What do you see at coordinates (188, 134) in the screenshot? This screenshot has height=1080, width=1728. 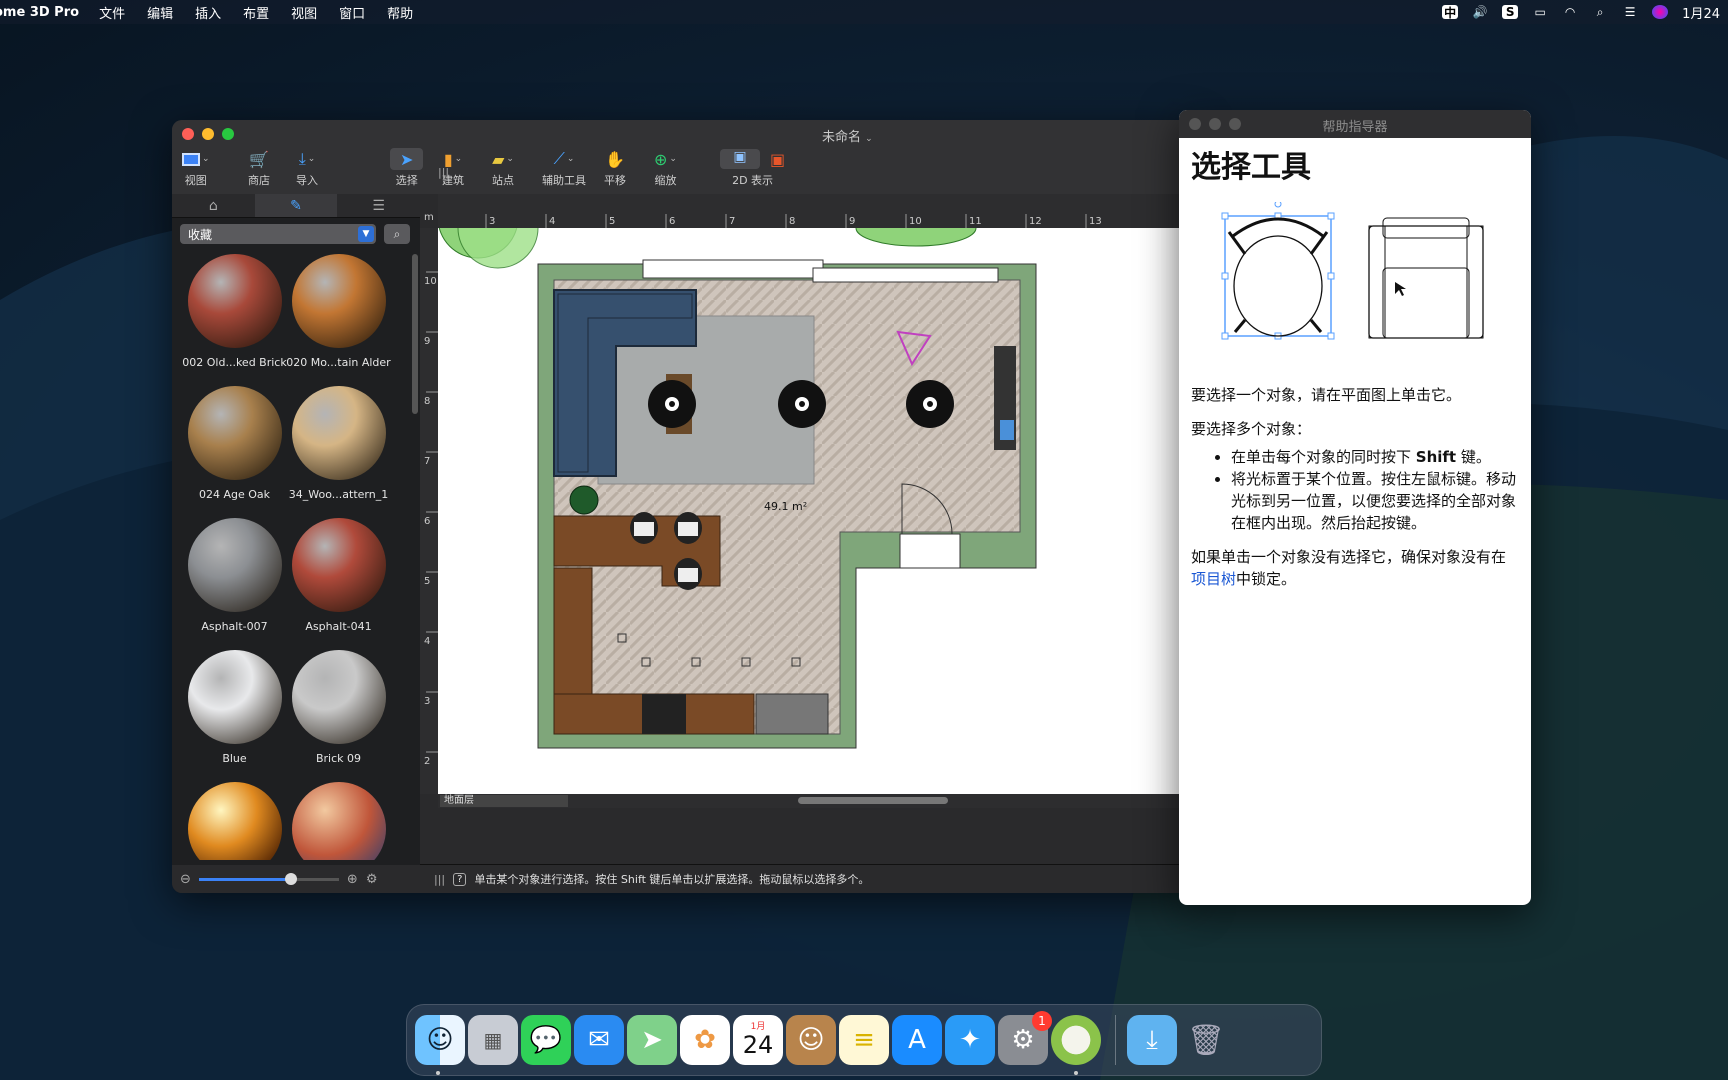 I see `close-button` at bounding box center [188, 134].